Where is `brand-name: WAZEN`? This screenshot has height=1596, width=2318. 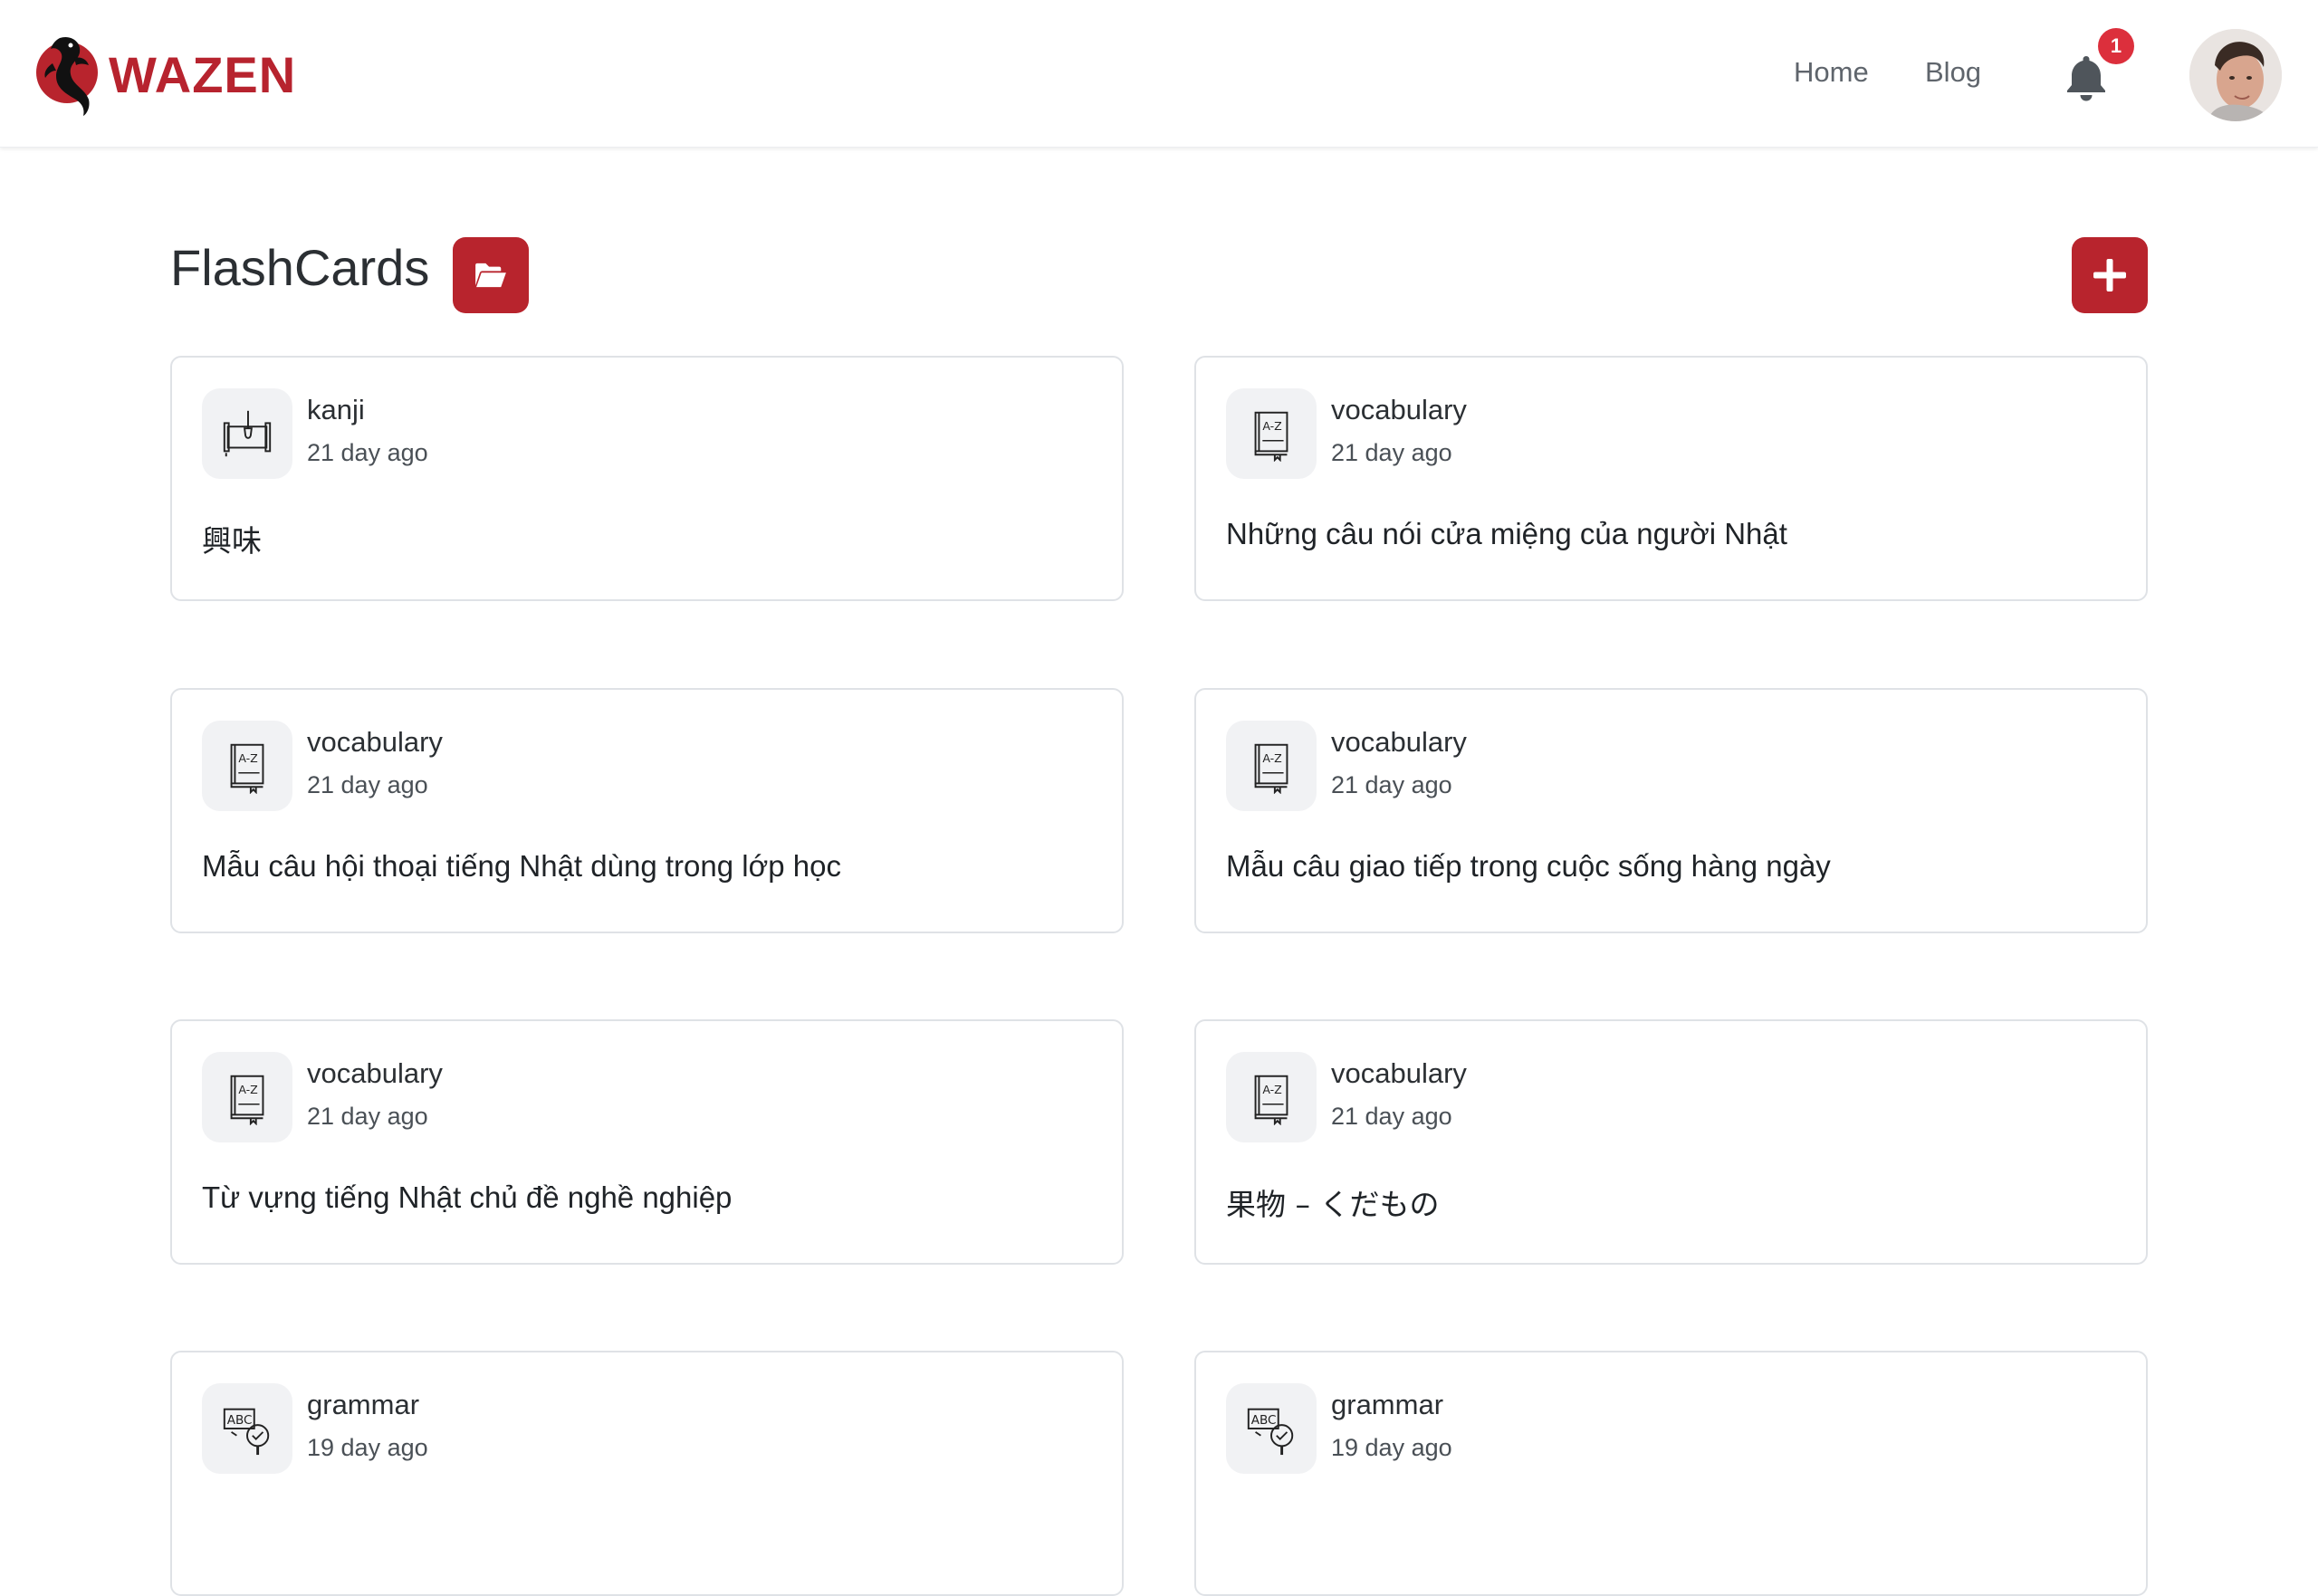
brand-name: WAZEN is located at coordinates (203, 74).